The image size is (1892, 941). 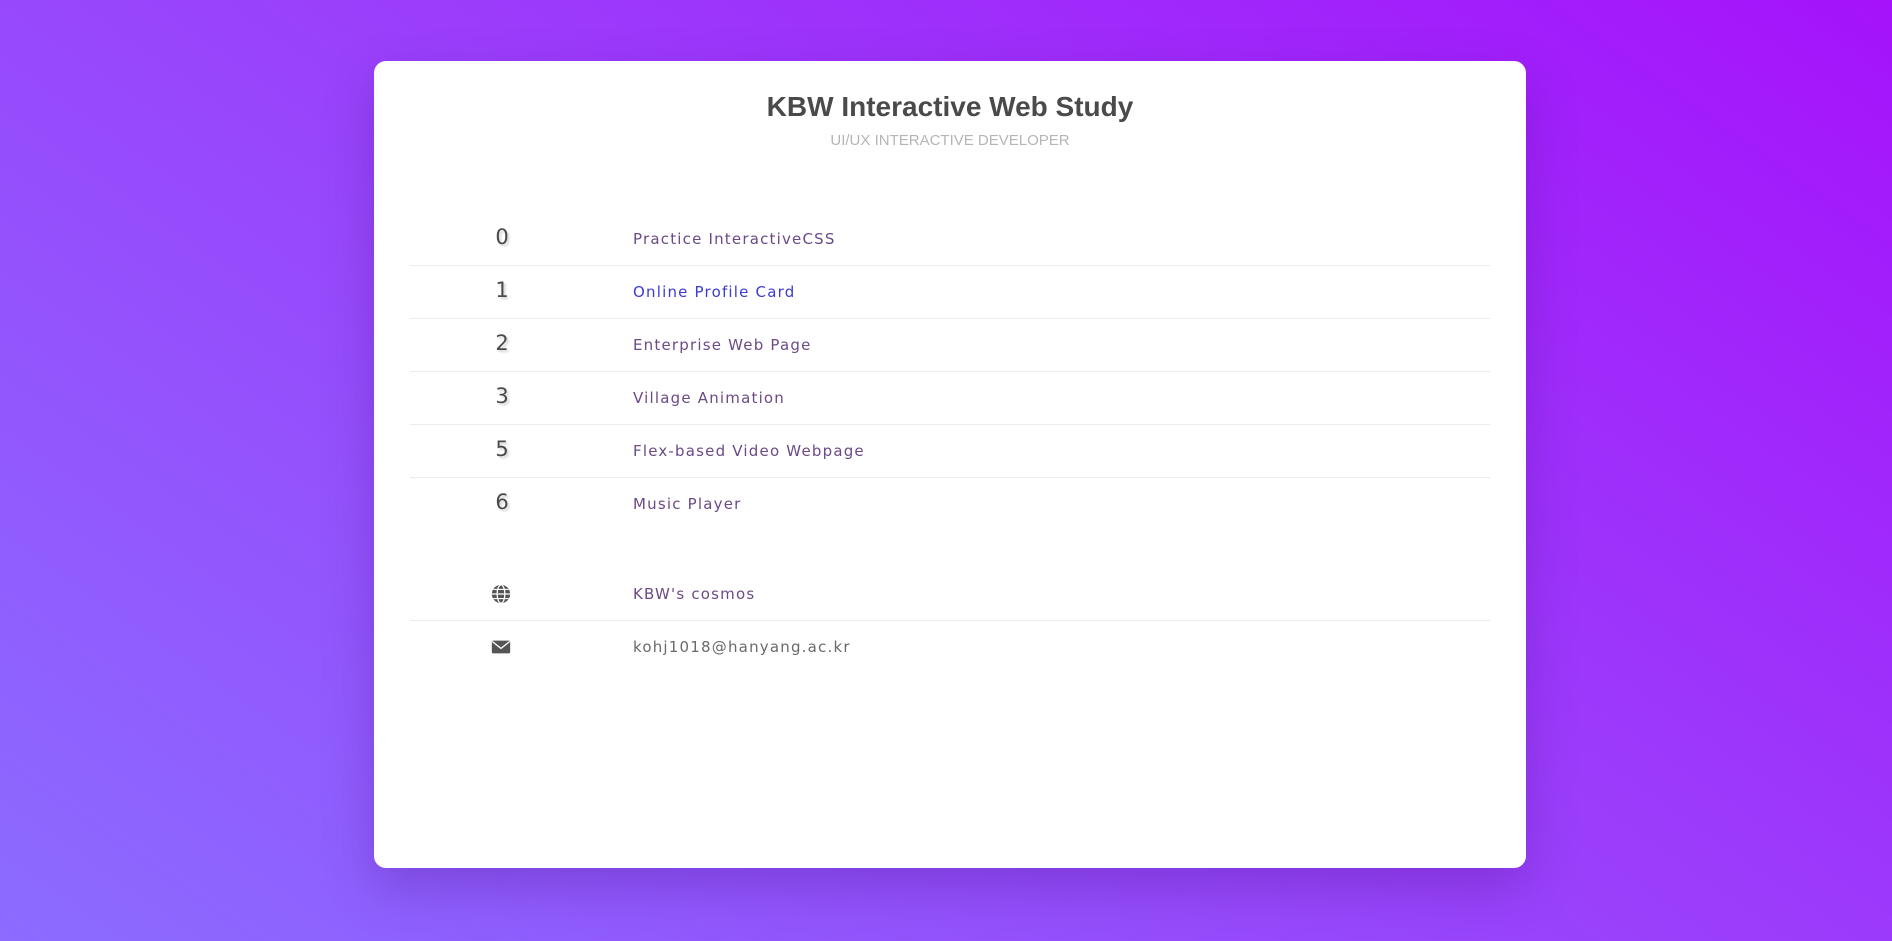 What do you see at coordinates (502, 290) in the screenshot?
I see `project-number: 1` at bounding box center [502, 290].